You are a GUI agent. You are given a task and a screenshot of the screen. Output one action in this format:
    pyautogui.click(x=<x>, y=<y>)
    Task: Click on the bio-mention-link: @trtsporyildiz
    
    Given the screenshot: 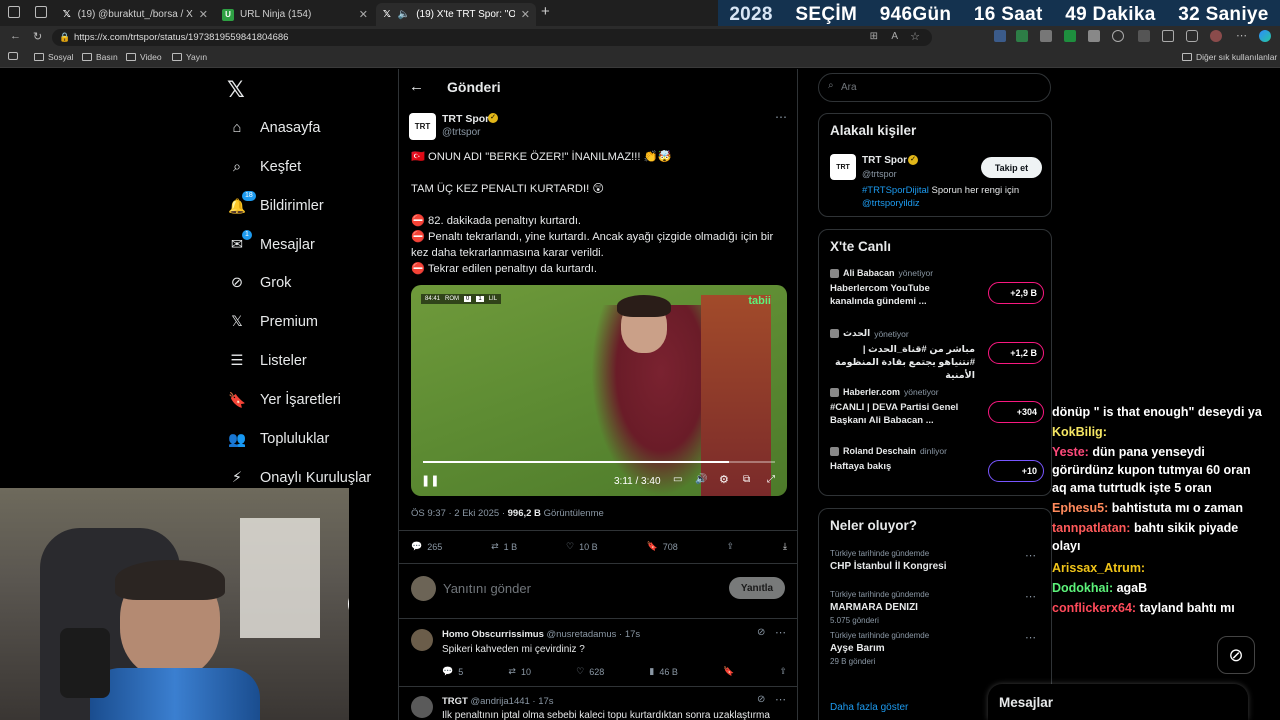 What is the action you would take?
    pyautogui.click(x=891, y=203)
    